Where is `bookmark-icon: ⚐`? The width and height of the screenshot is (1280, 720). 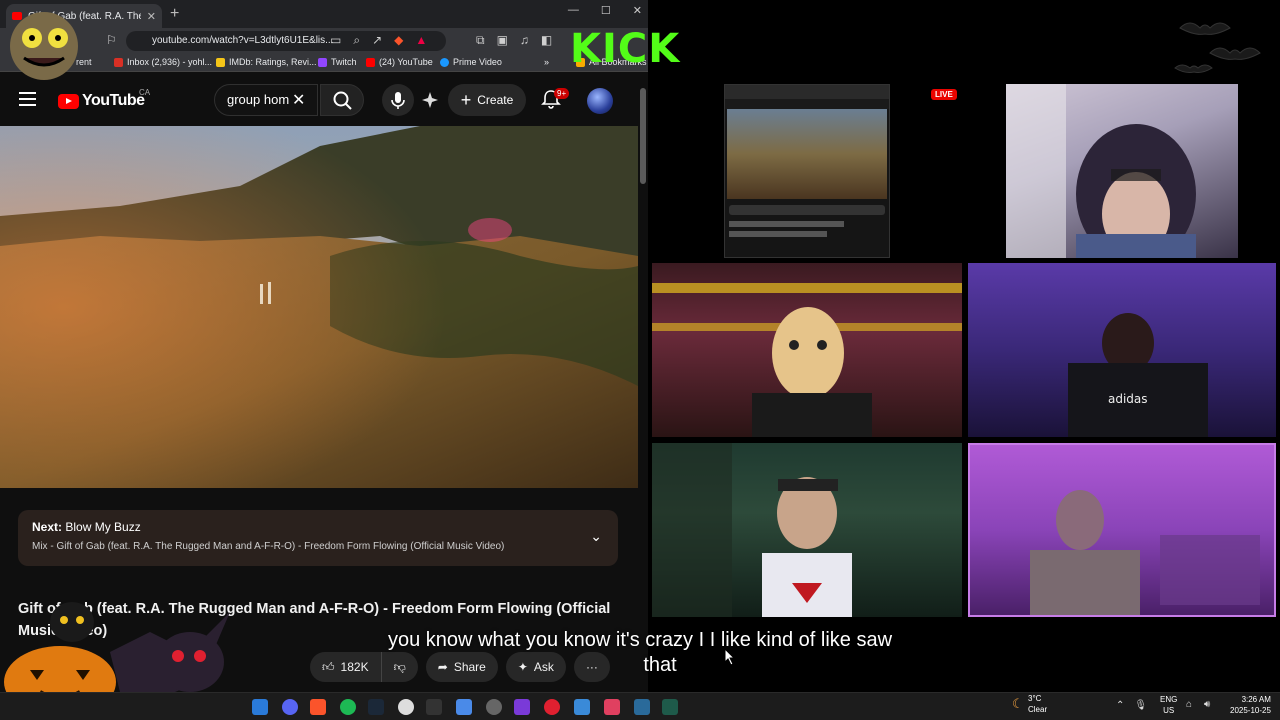
bookmark-icon: ⚐ is located at coordinates (111, 40).